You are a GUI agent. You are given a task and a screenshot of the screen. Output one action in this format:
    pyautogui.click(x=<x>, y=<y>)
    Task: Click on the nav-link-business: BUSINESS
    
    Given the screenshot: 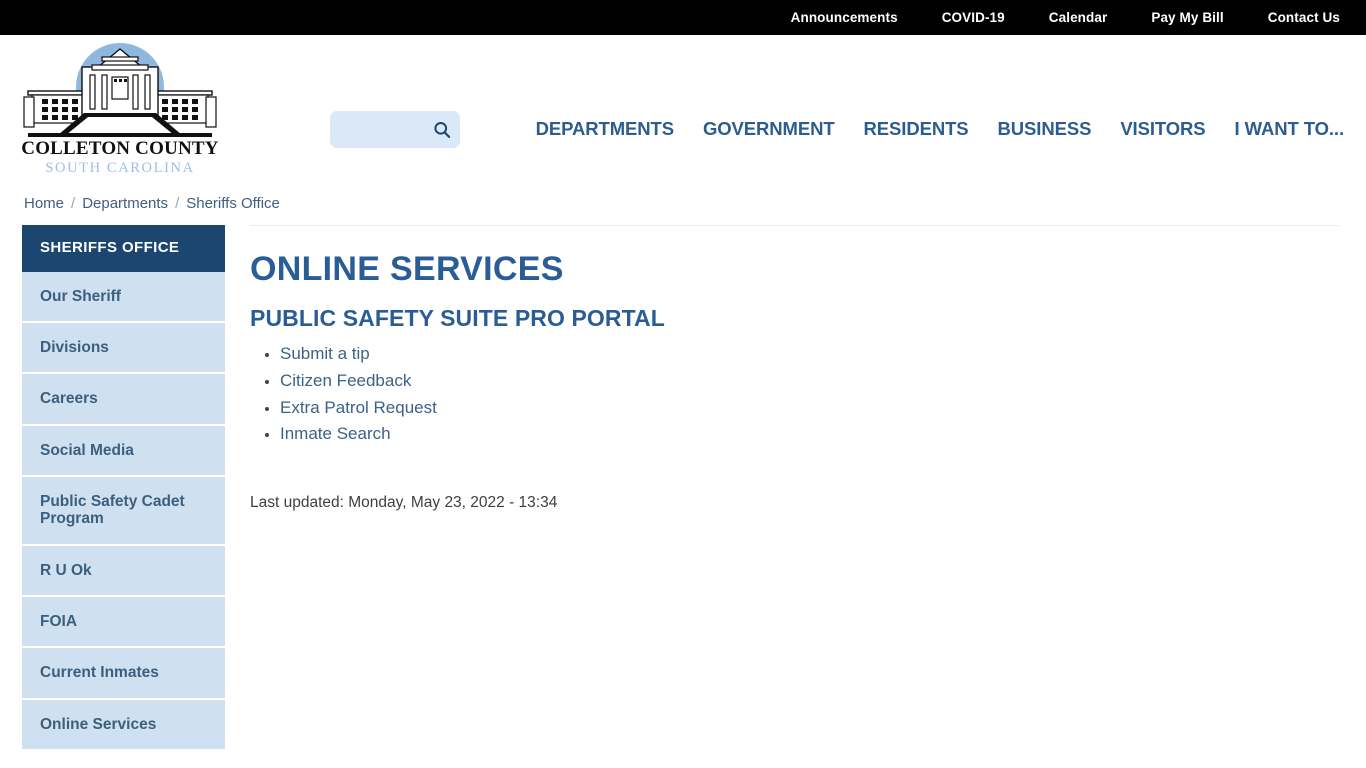 What is the action you would take?
    pyautogui.click(x=1045, y=129)
    